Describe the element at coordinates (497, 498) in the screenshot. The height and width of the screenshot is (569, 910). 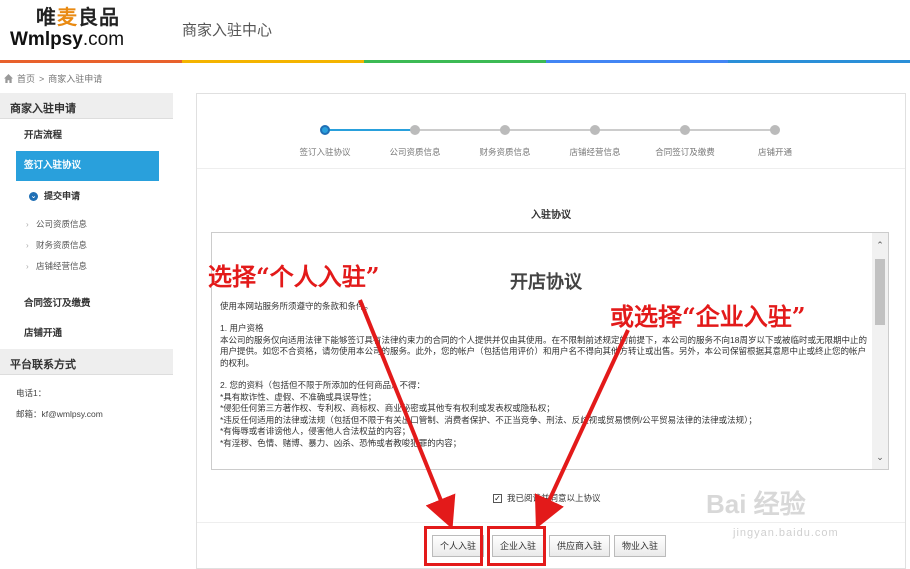
I see `agree-checkbox: ✓` at that location.